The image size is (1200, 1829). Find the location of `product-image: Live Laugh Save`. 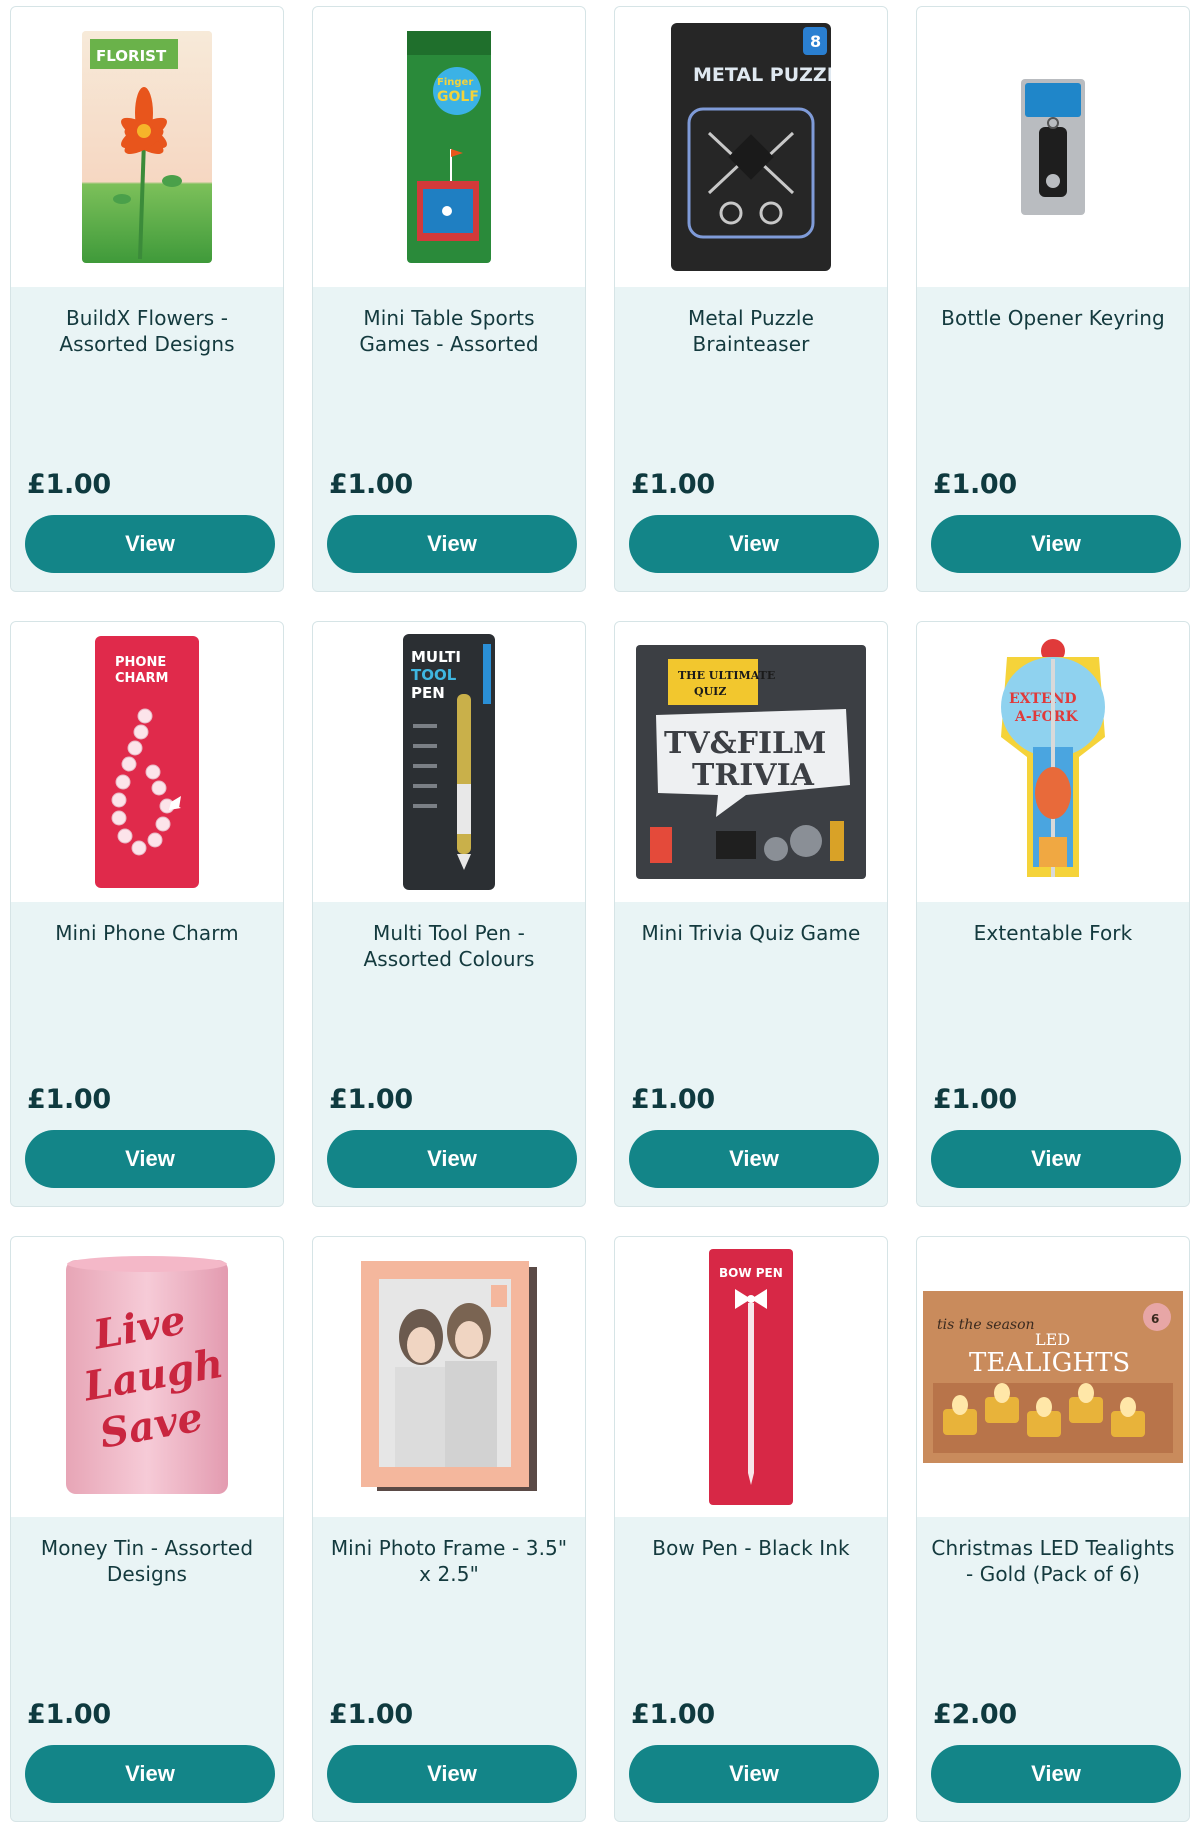

product-image: Live Laugh Save is located at coordinates (147, 1377).